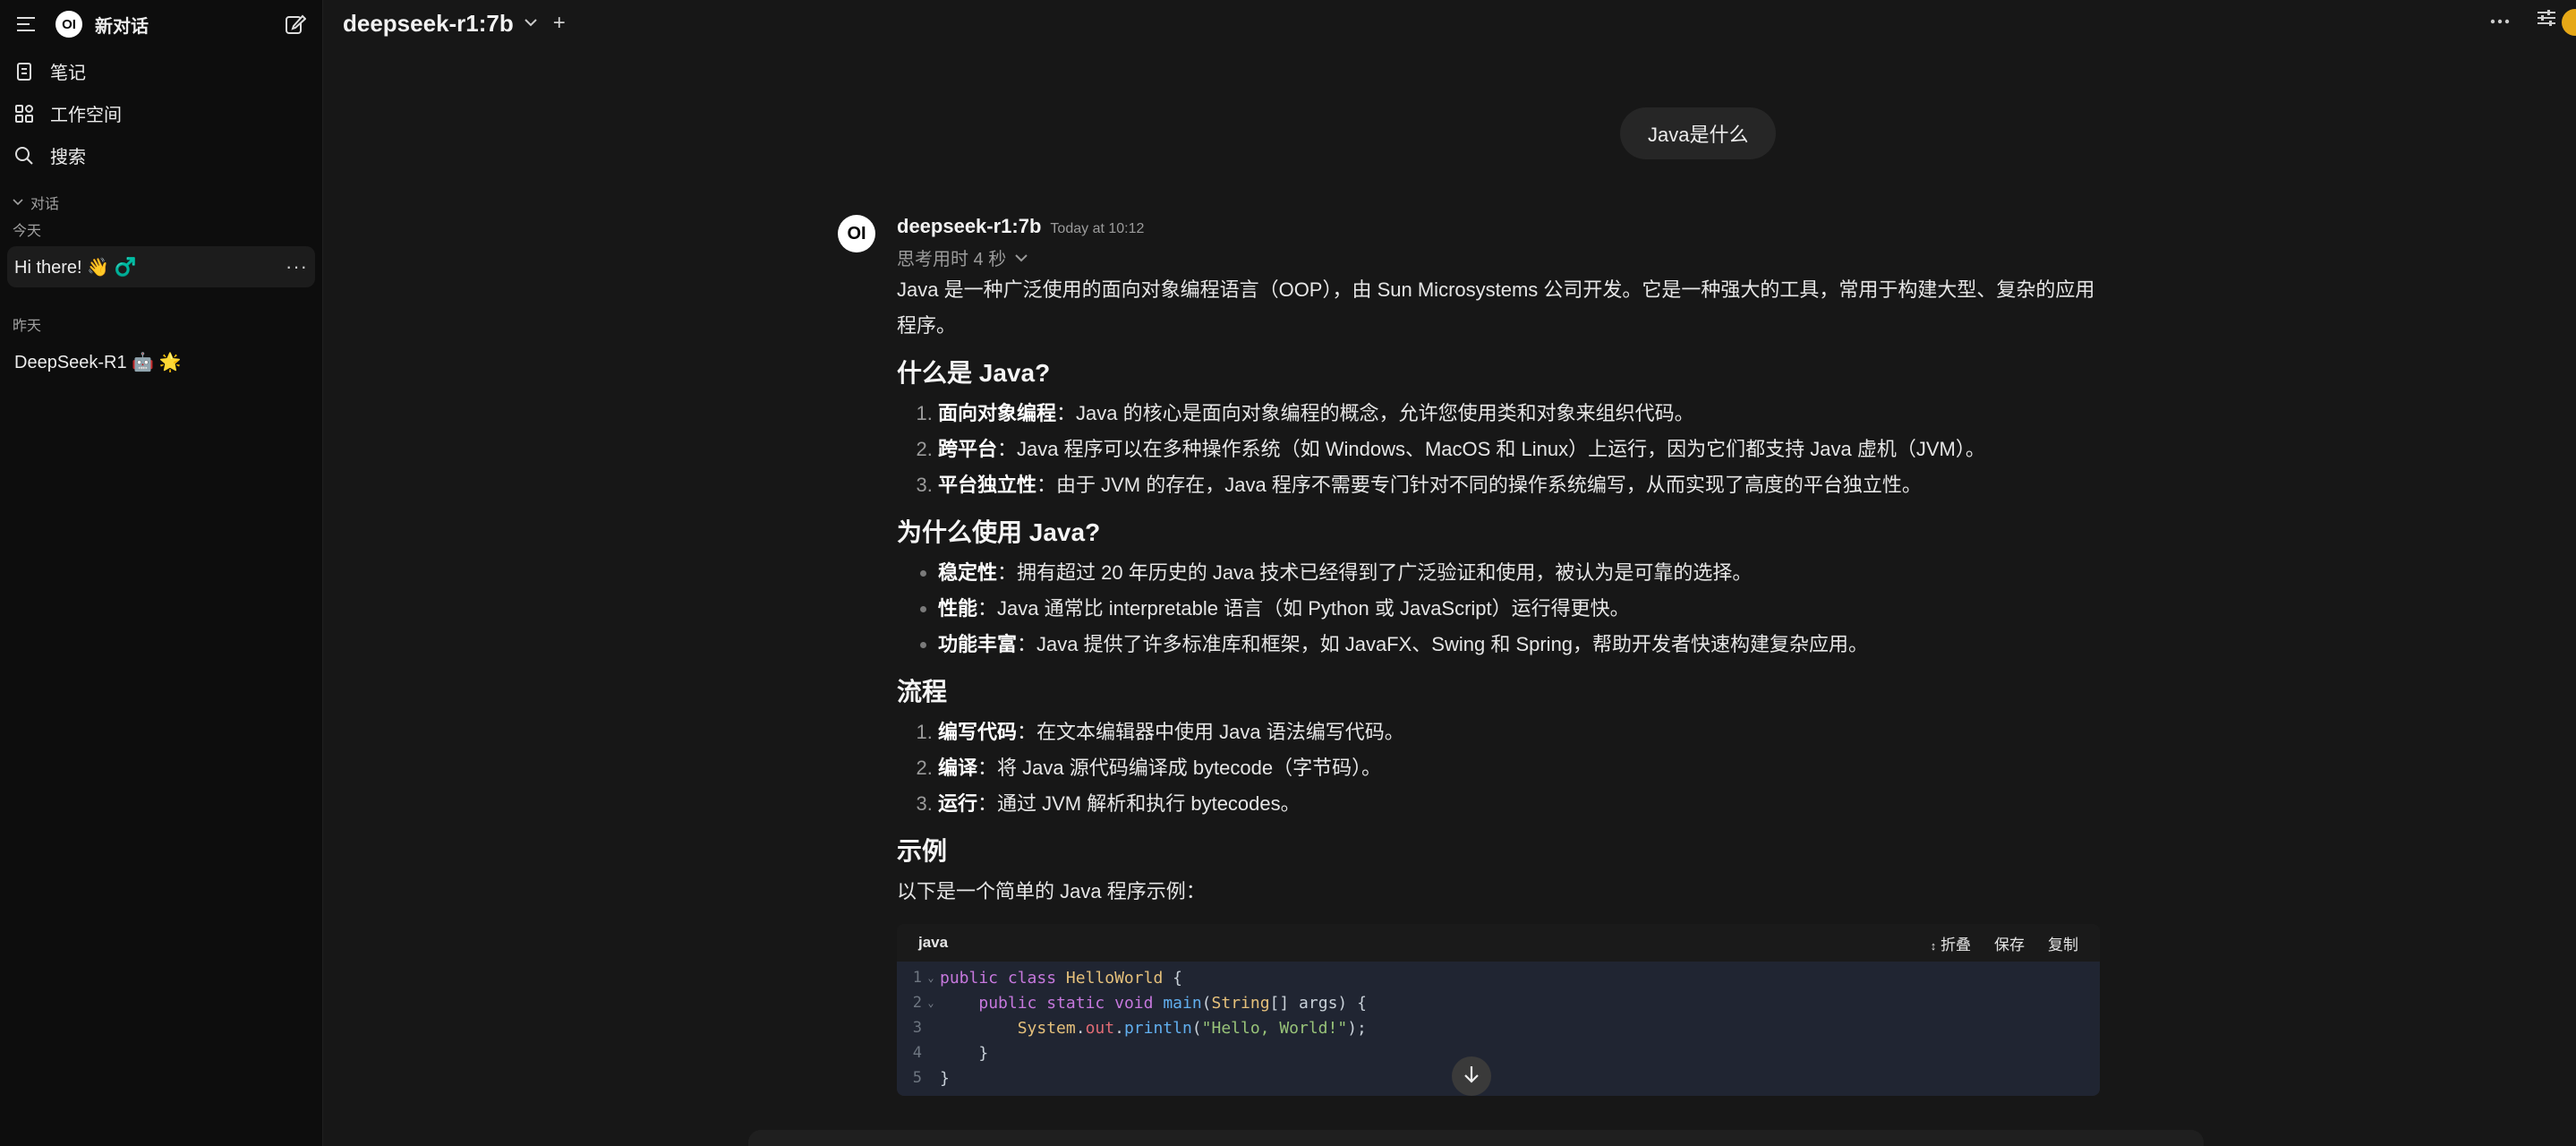 This screenshot has width=2576, height=1146. What do you see at coordinates (1498, 257) in the screenshot?
I see `thinking-toggle: 思考用时 4 秒` at bounding box center [1498, 257].